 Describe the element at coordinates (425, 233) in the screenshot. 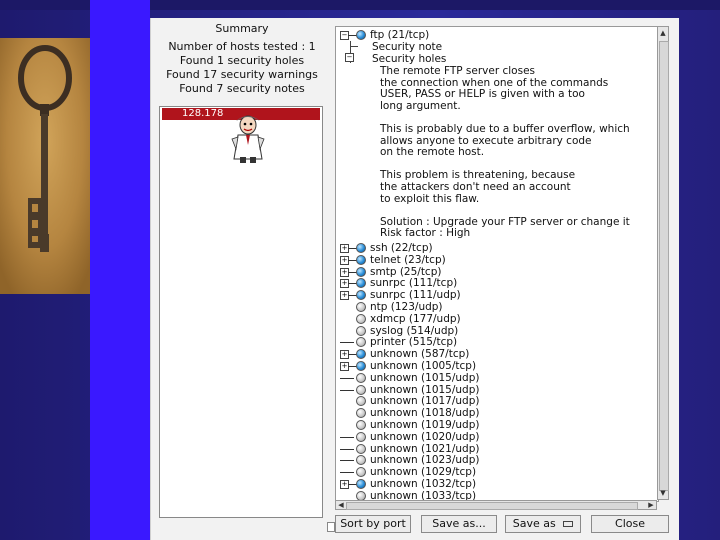

I see `description-line: Risk factor : High` at that location.